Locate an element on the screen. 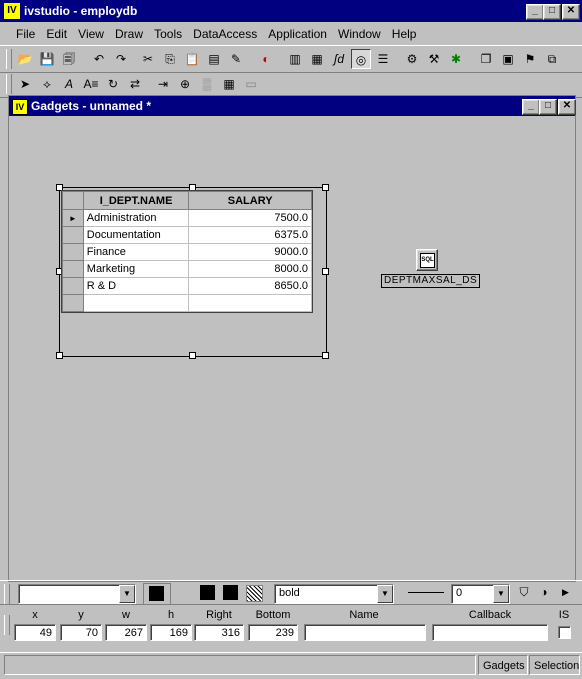 This screenshot has height=679, width=582. cell-salary: 9000.0 is located at coordinates (250, 252).